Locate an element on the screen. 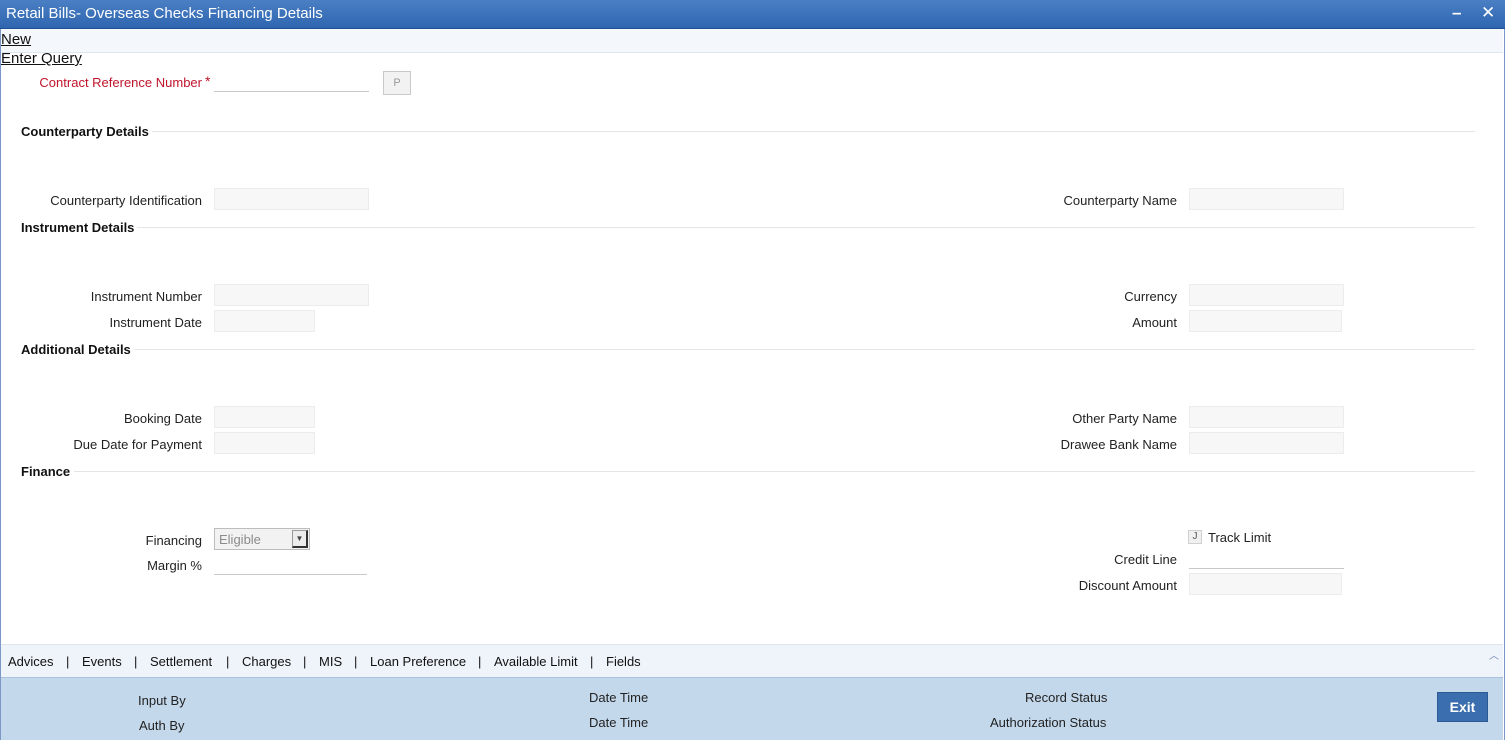  due-date-label: Due Date for Payment is located at coordinates (137, 444).